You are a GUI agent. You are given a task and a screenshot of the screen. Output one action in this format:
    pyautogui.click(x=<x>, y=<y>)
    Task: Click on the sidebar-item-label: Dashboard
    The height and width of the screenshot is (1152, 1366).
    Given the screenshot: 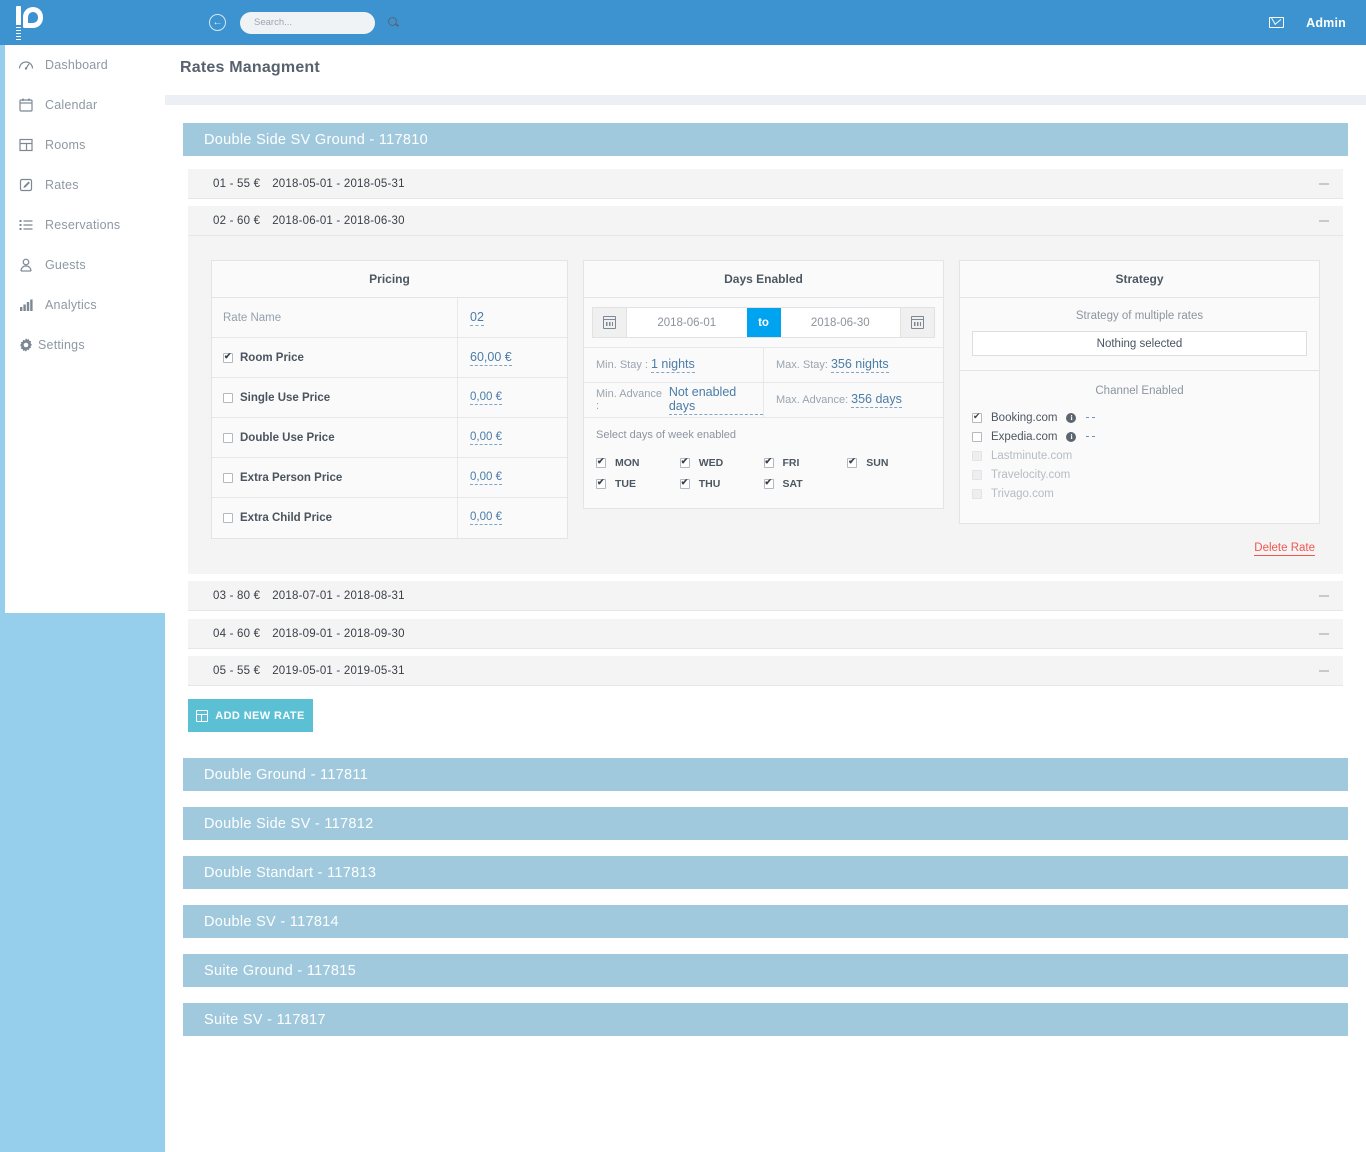 What is the action you would take?
    pyautogui.click(x=76, y=65)
    